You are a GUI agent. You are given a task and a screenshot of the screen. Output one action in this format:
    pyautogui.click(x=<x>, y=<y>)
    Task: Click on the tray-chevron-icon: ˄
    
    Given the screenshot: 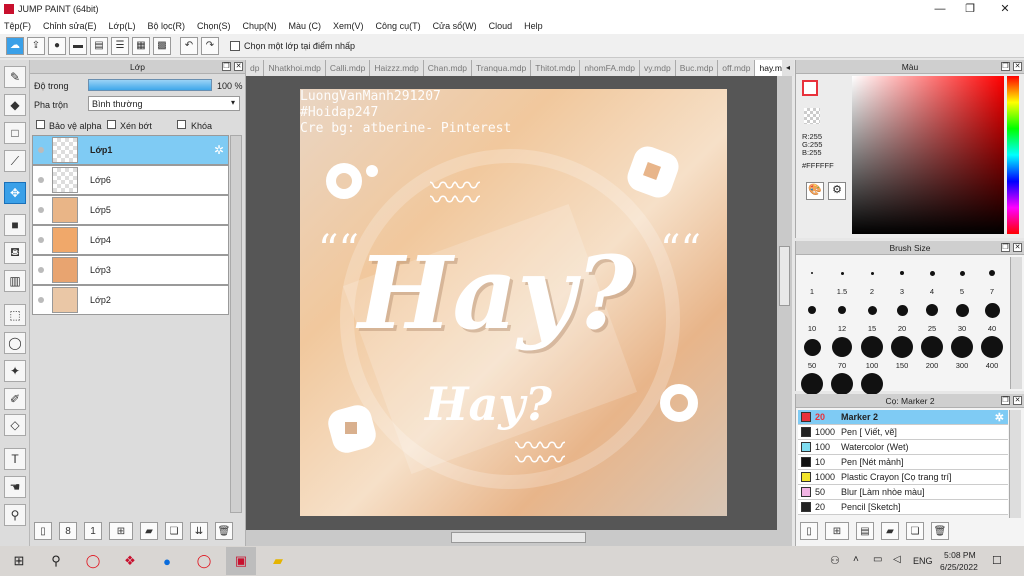 What is the action you would take?
    pyautogui.click(x=856, y=559)
    